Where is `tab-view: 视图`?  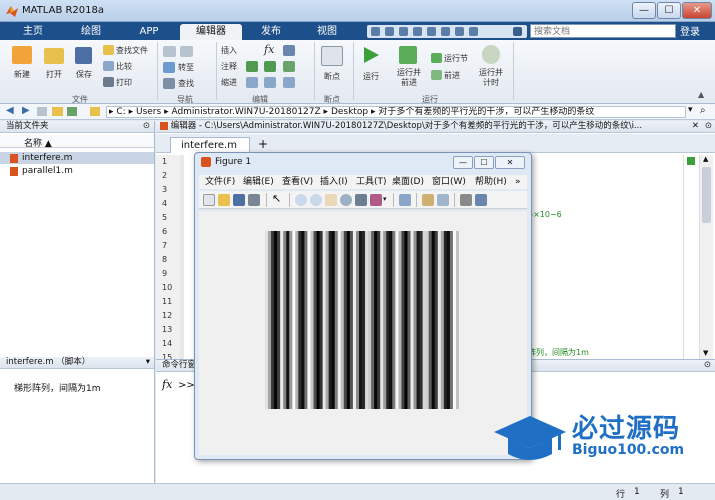
tab-view: 视图 is located at coordinates (327, 32).